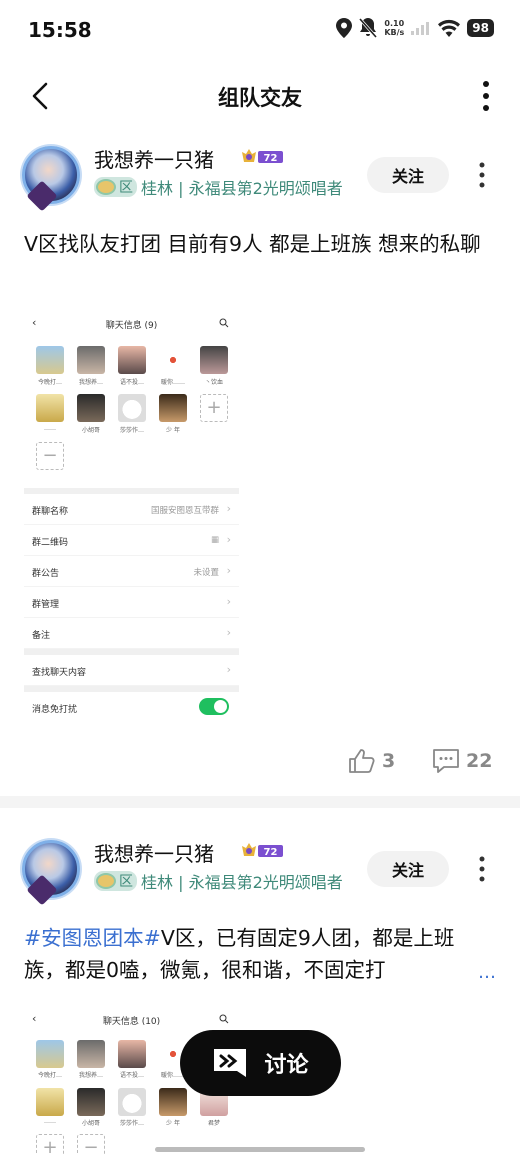  I want to click on signal-icon, so click(420, 28).